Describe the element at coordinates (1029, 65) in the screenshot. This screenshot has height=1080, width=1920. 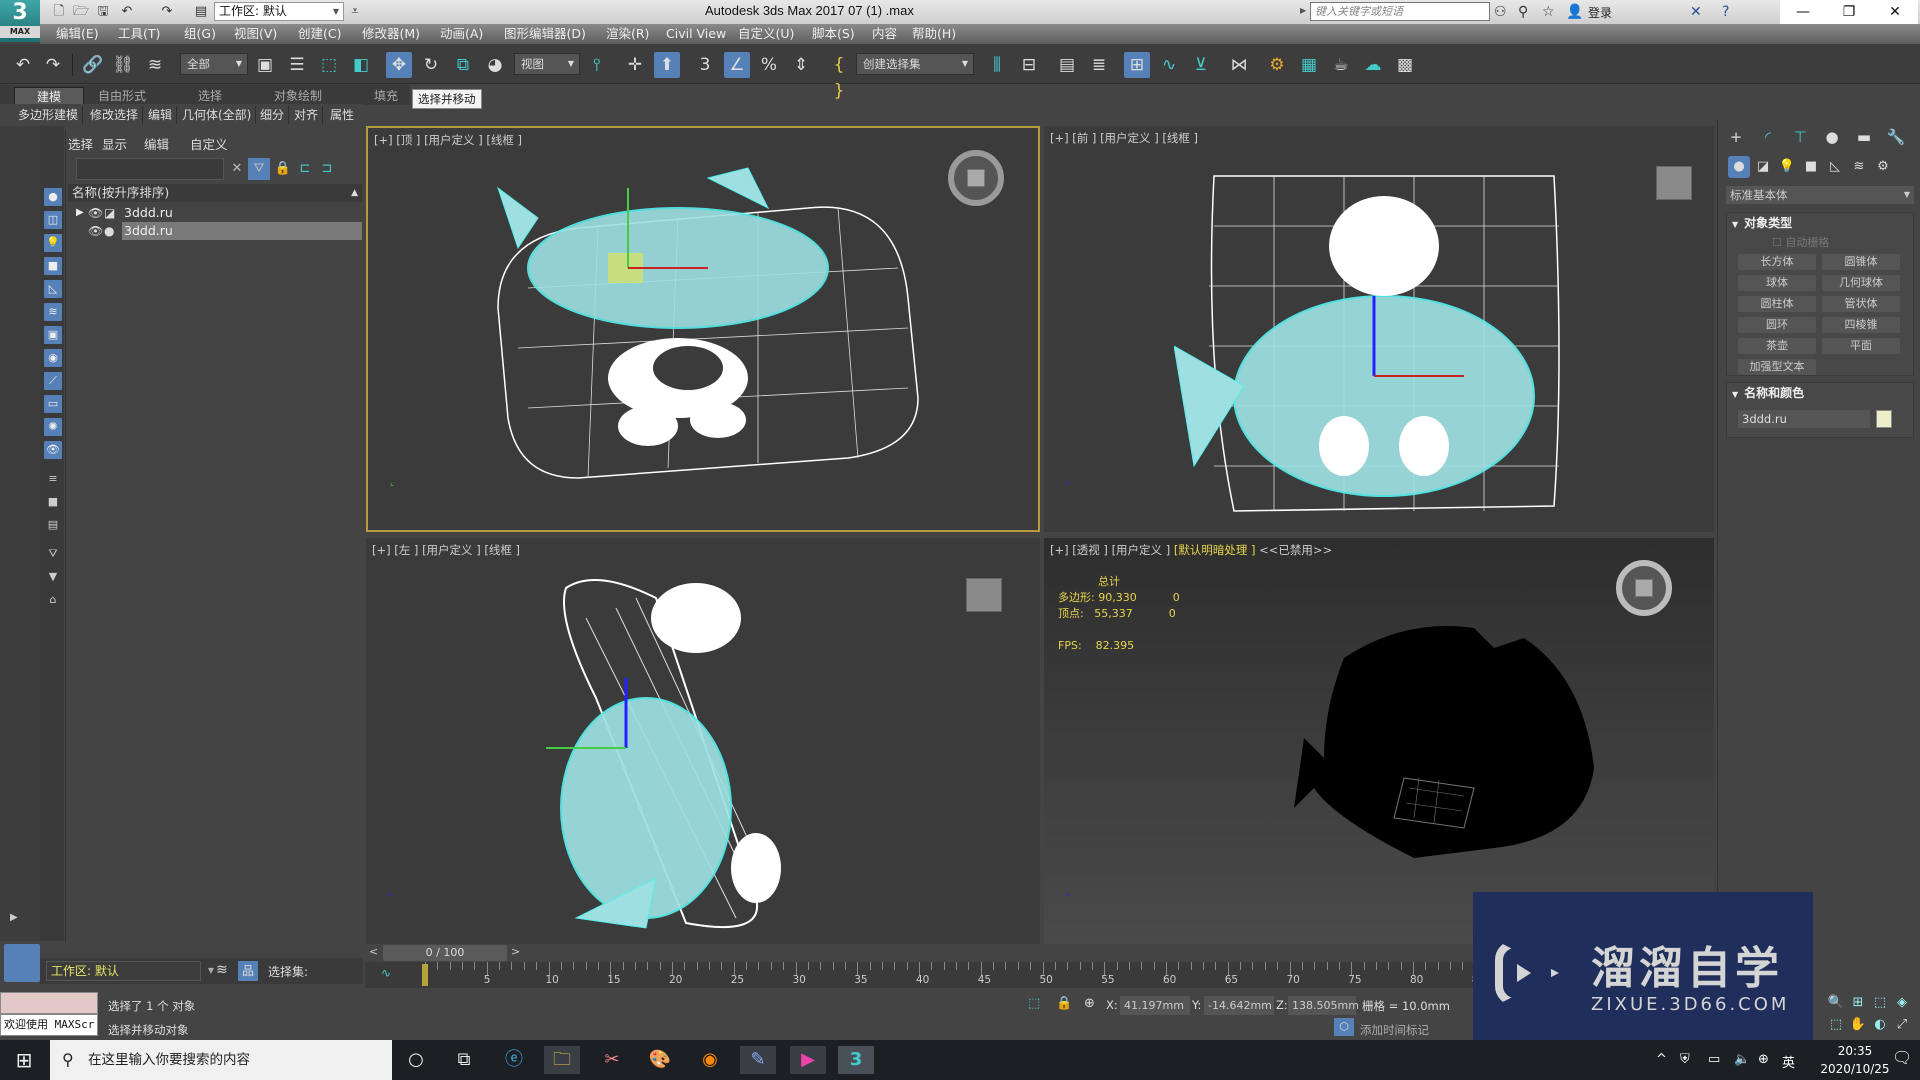
I see `align-icon: ⊟` at that location.